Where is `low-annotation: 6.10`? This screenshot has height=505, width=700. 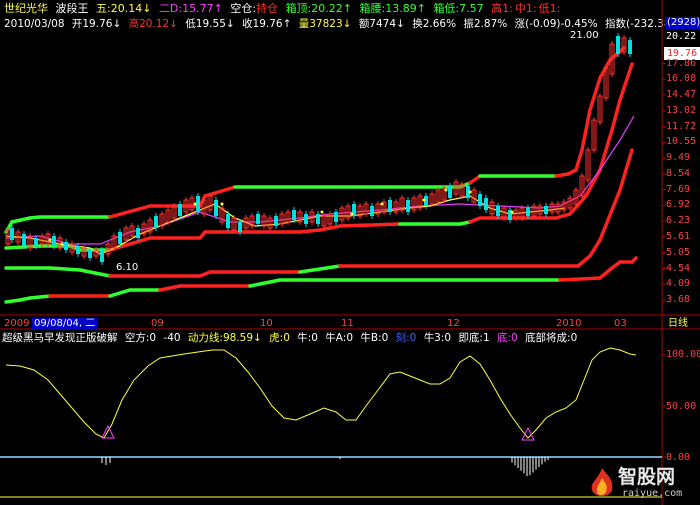
low-annotation: 6.10 is located at coordinates (127, 267).